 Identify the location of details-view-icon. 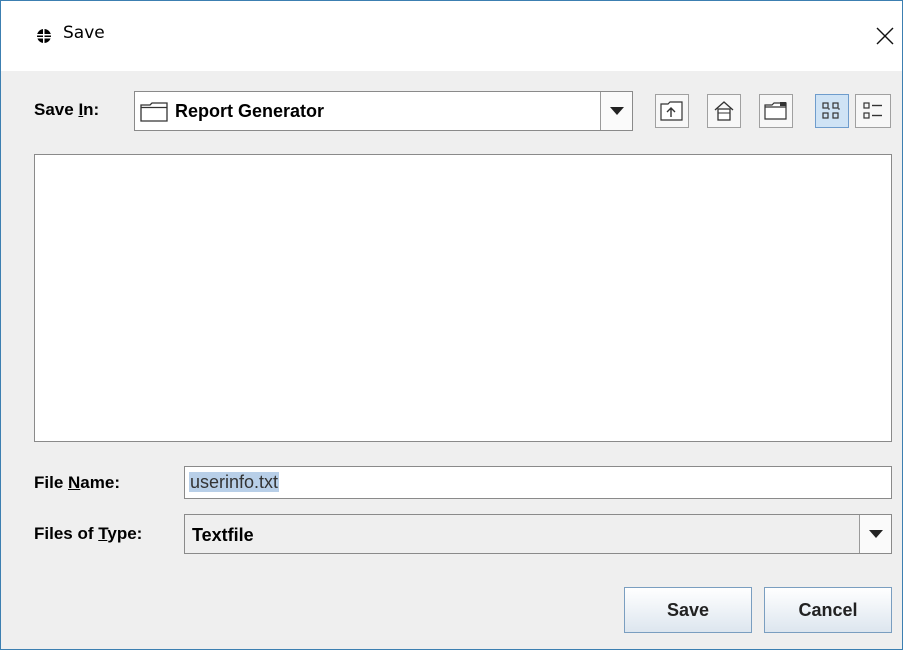
(872, 110).